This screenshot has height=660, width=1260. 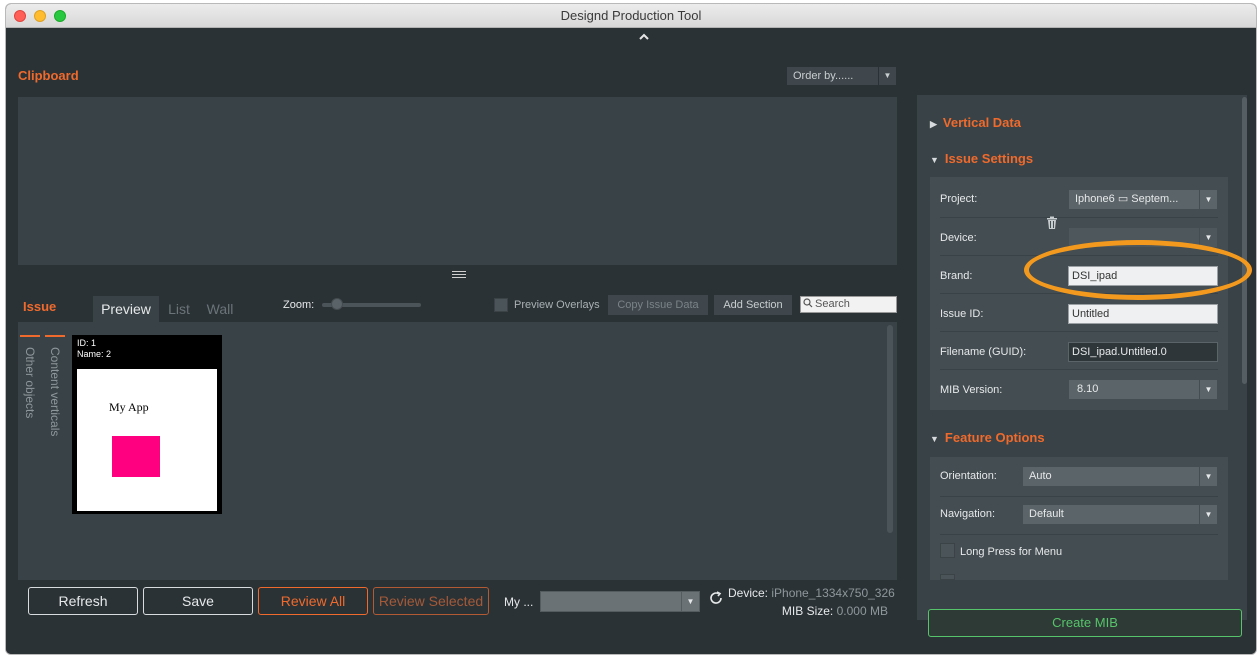 I want to click on collapse-up-icon, so click(x=644, y=38).